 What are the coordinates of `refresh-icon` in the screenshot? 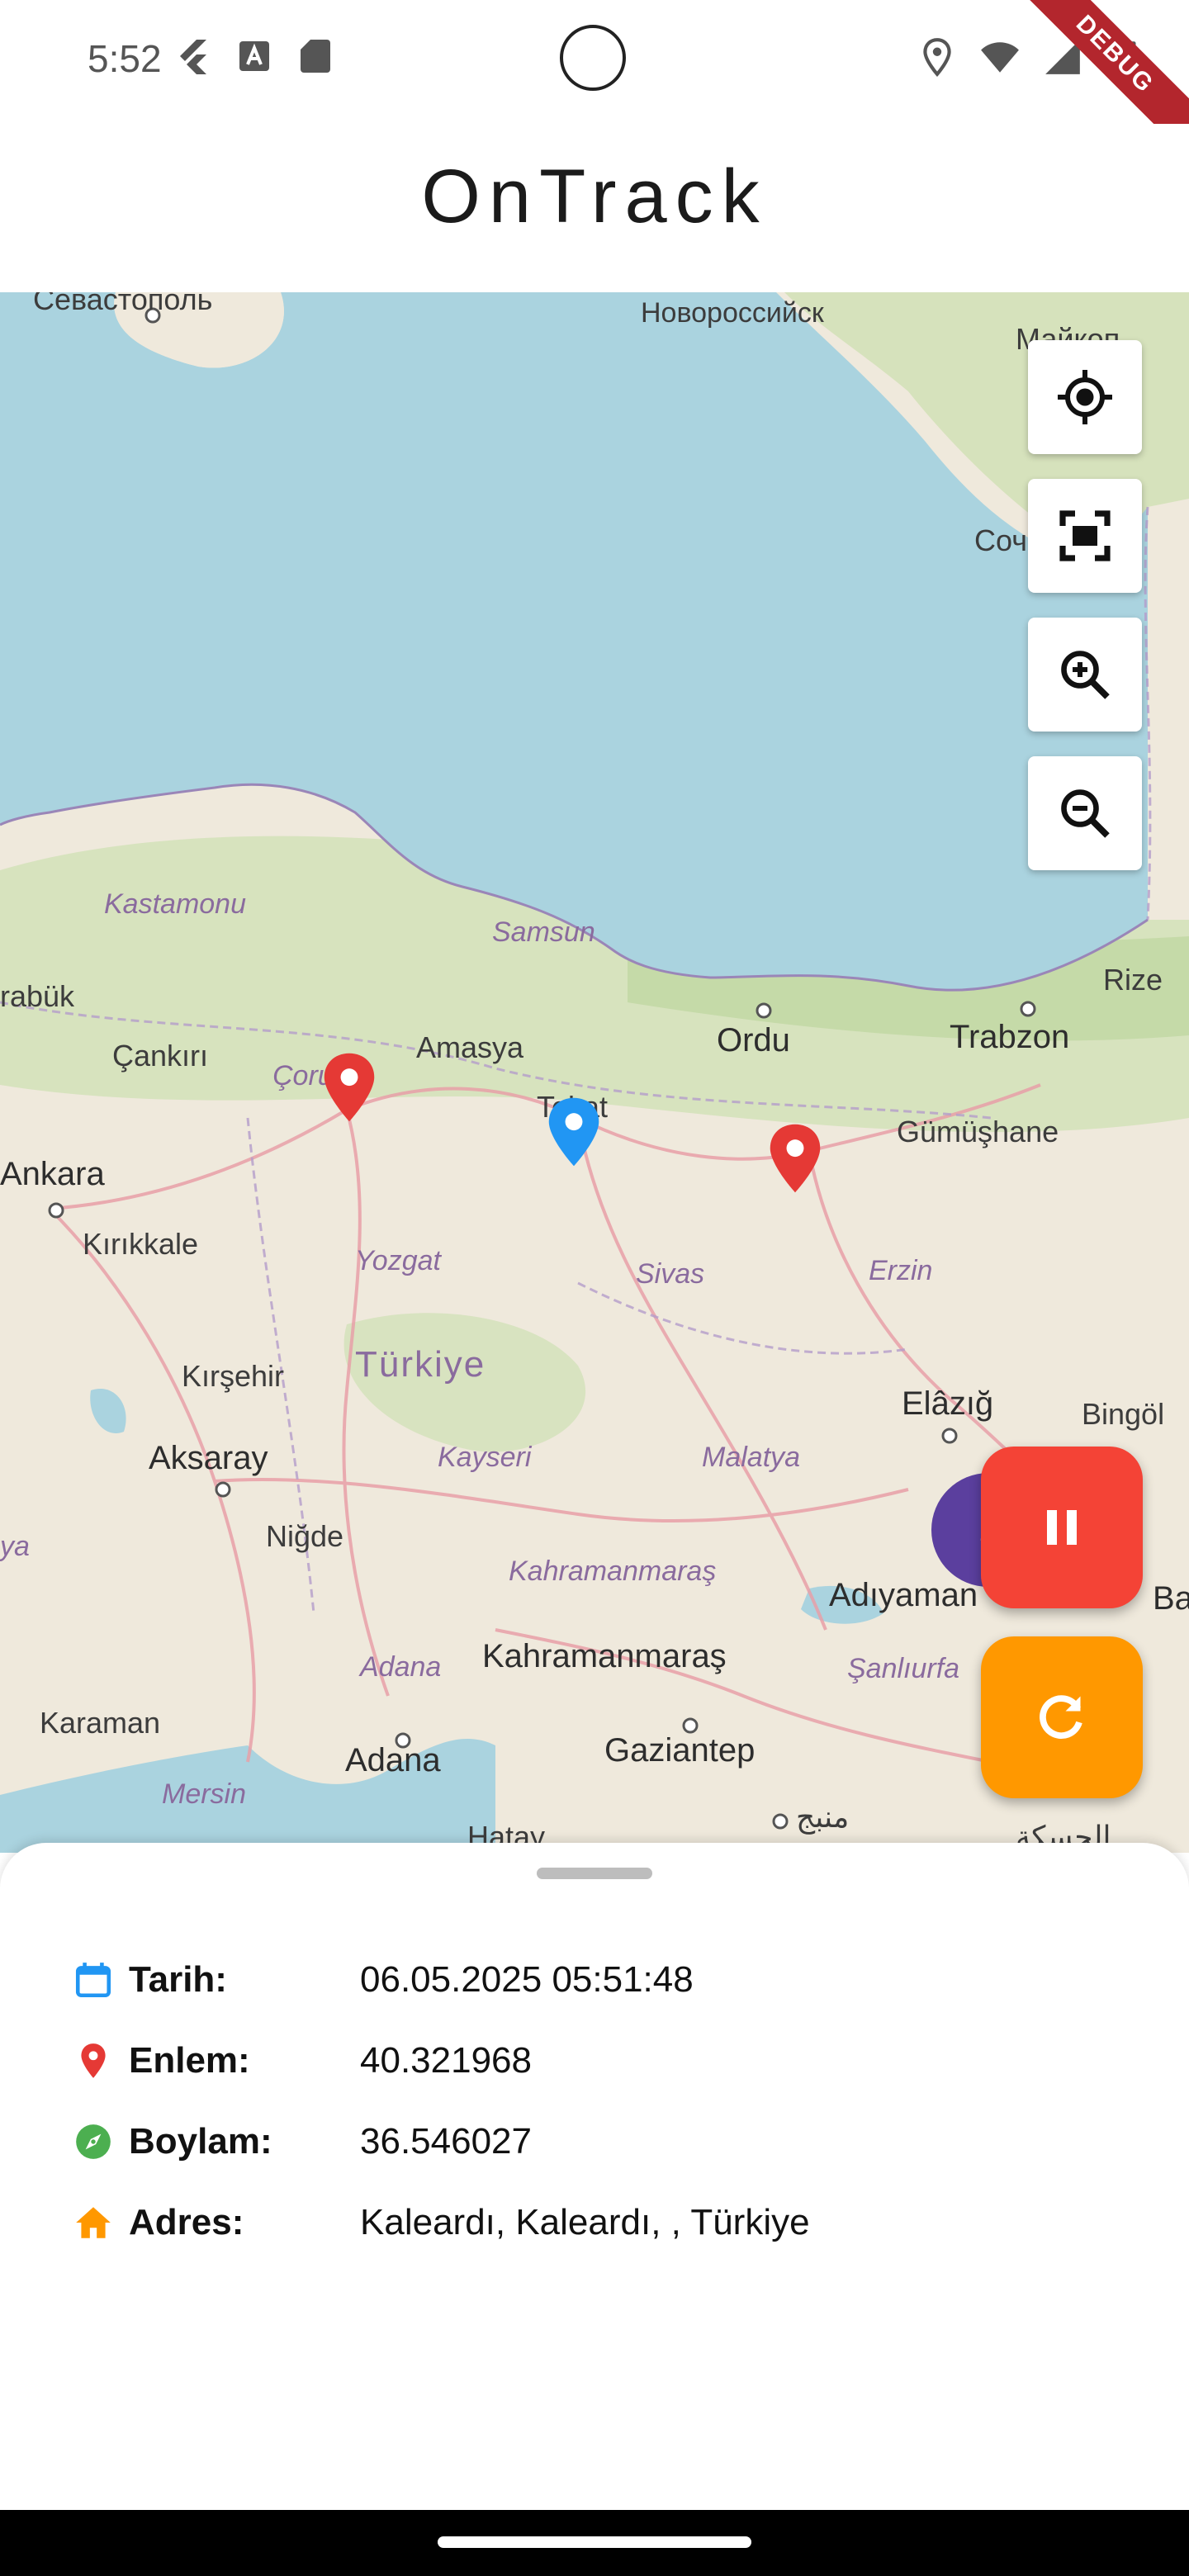 It's located at (1061, 1717).